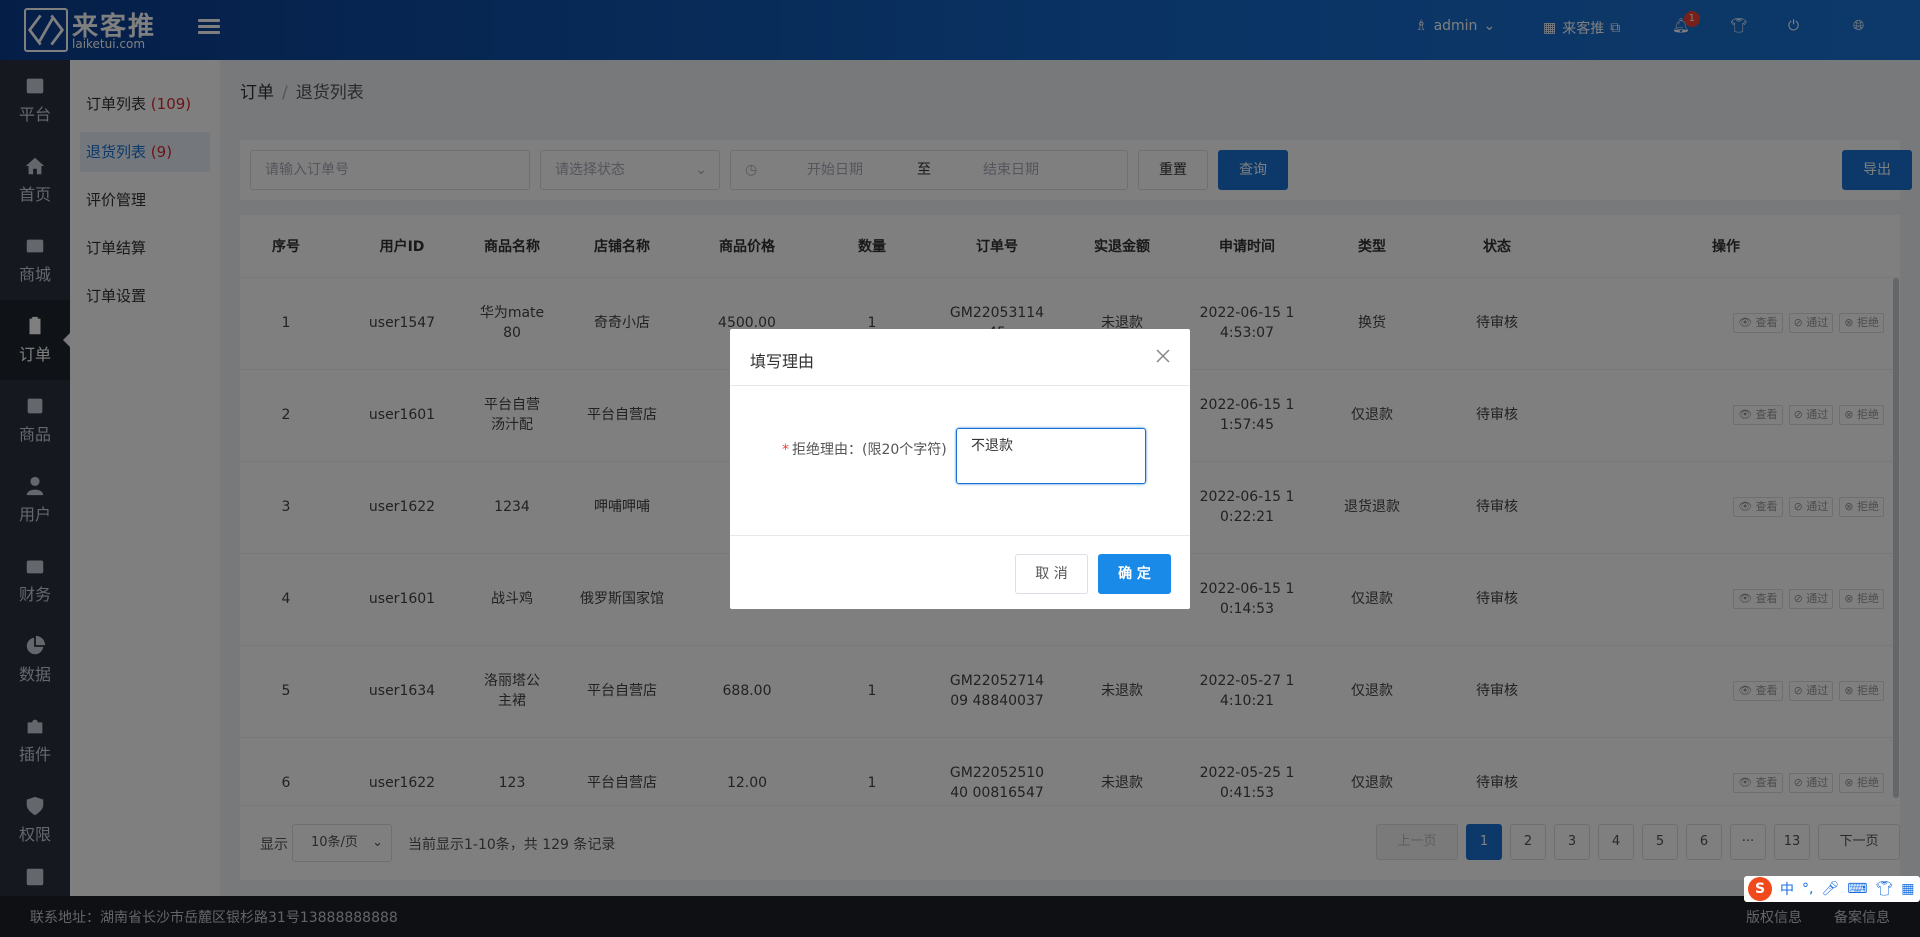  Describe the element at coordinates (1134, 574) in the screenshot. I see `confirm-button: 确 定` at that location.